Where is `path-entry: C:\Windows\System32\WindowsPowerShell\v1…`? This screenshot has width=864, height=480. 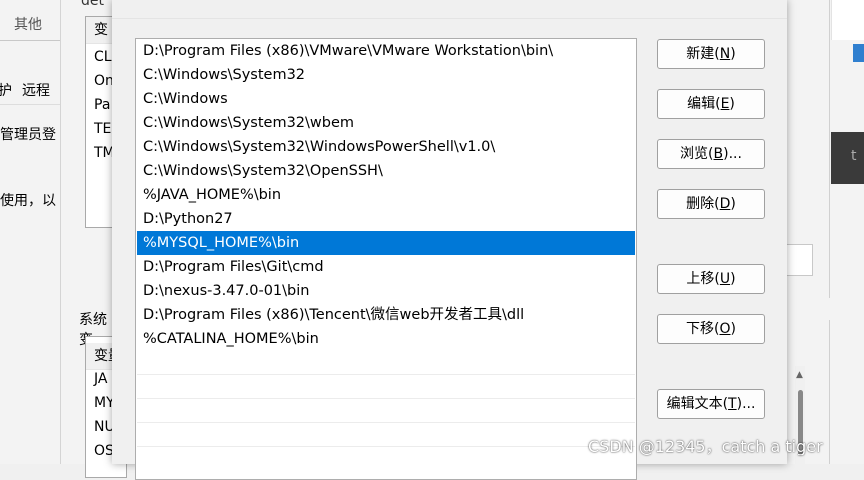
path-entry: C:\Windows\System32\WindowsPowerShell\v1… is located at coordinates (386, 147).